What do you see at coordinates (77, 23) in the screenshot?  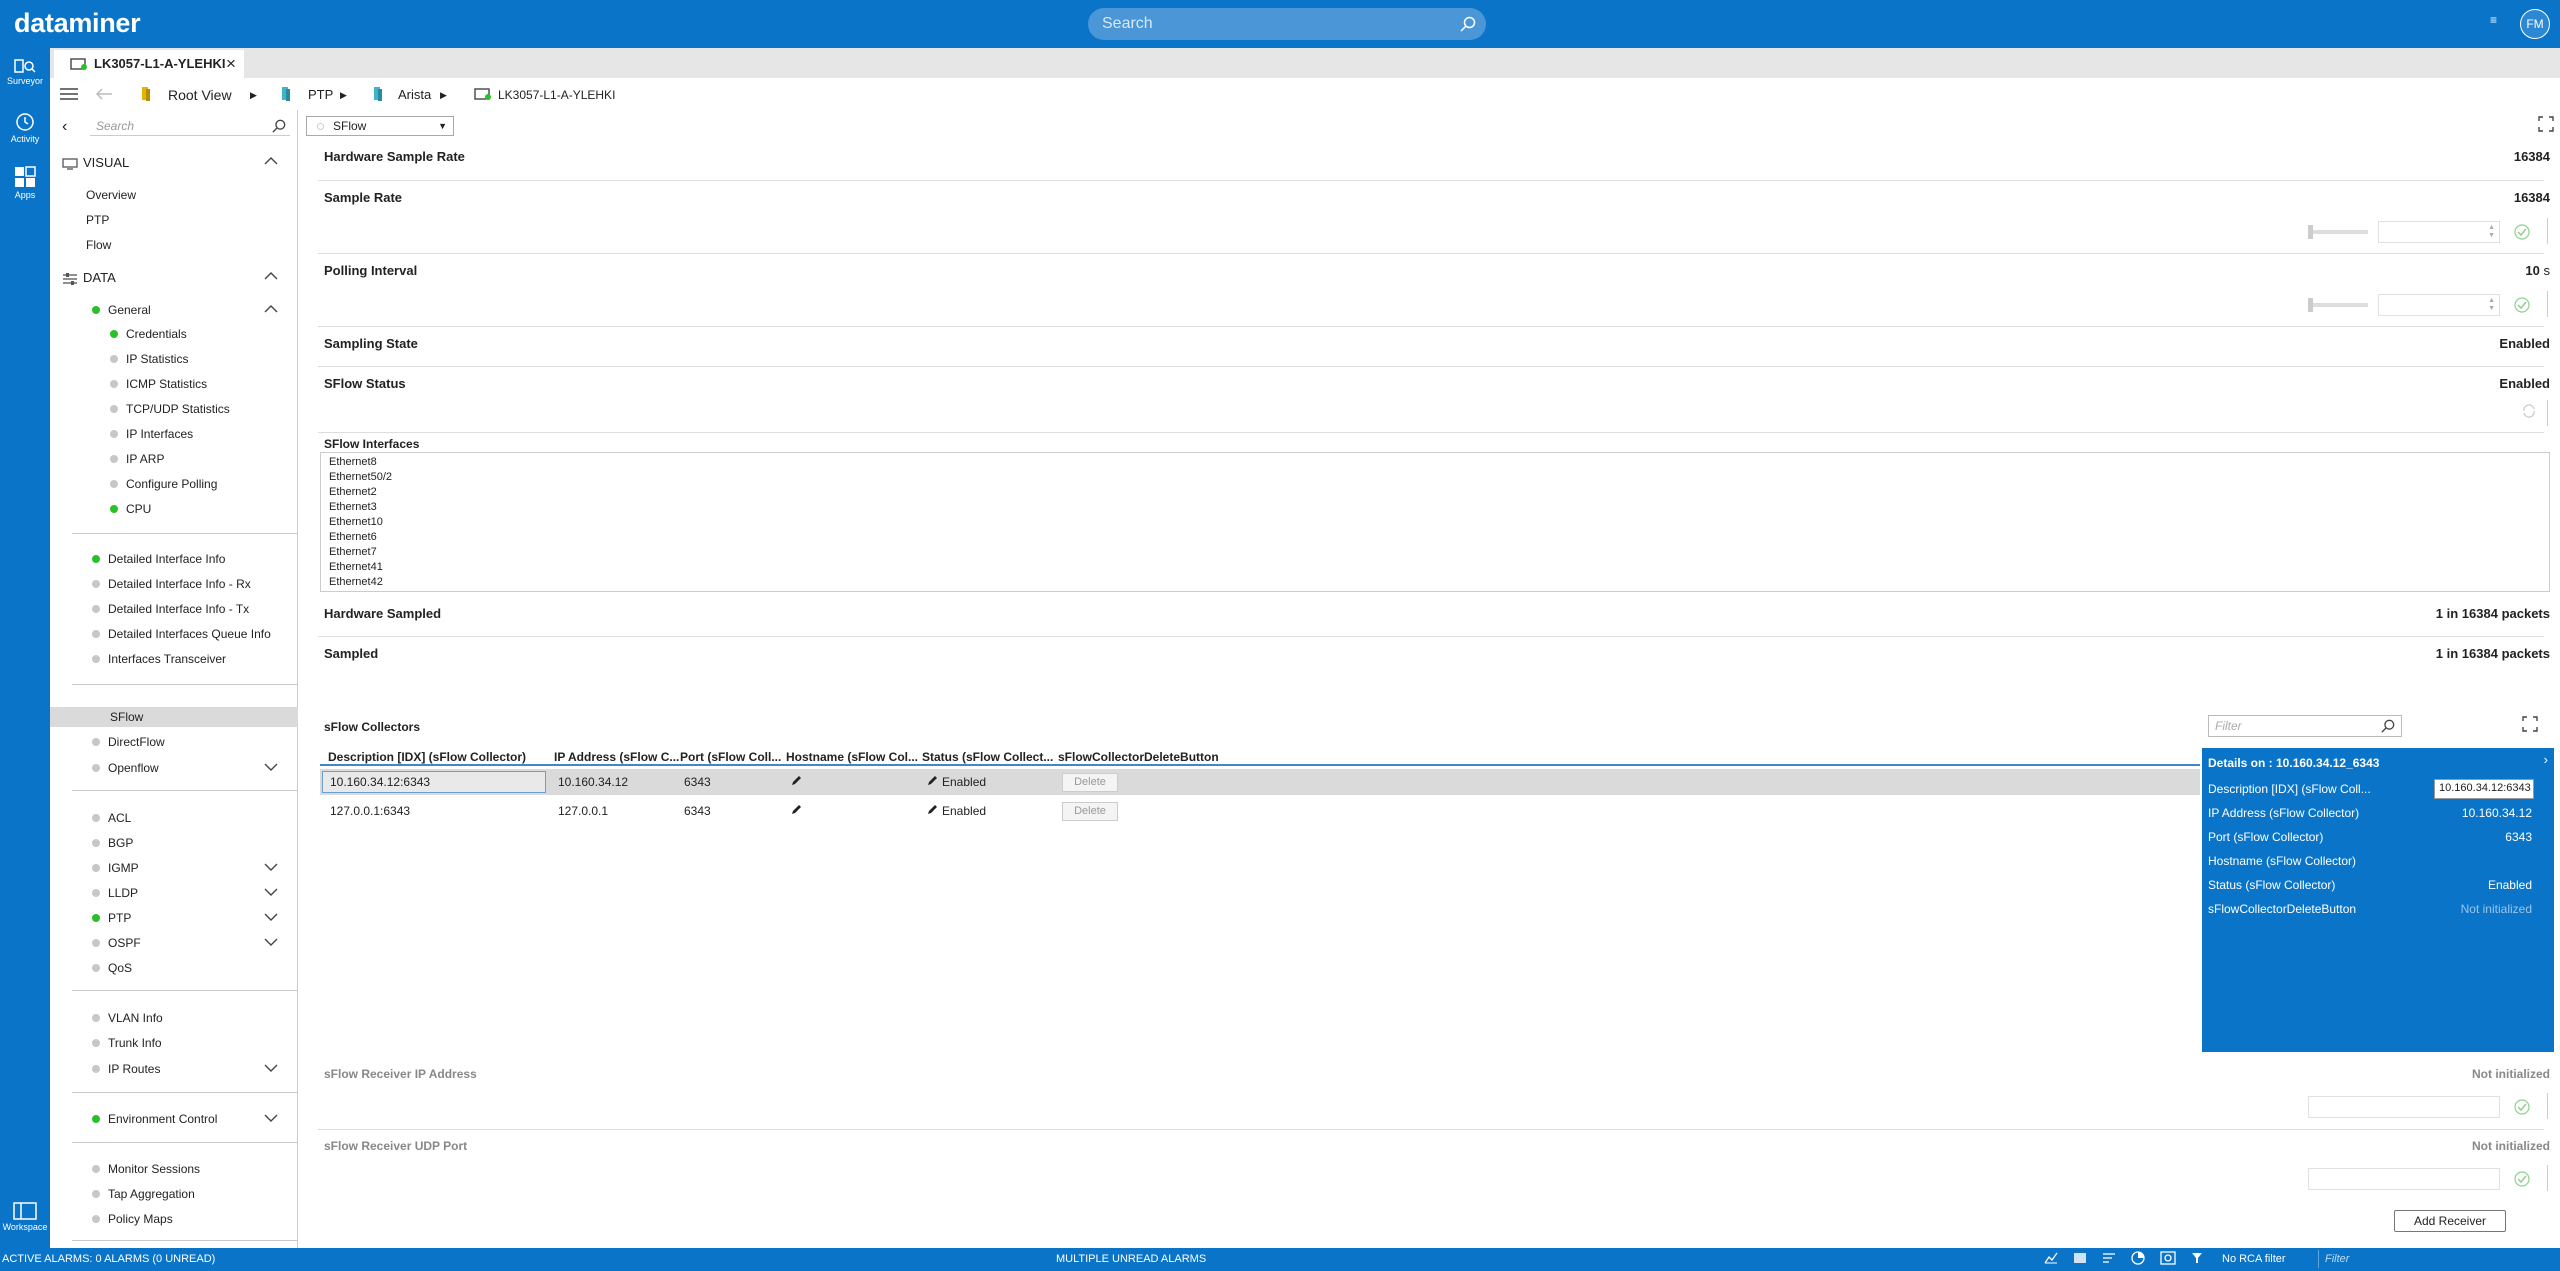 I see `app-logo: dataminer` at bounding box center [77, 23].